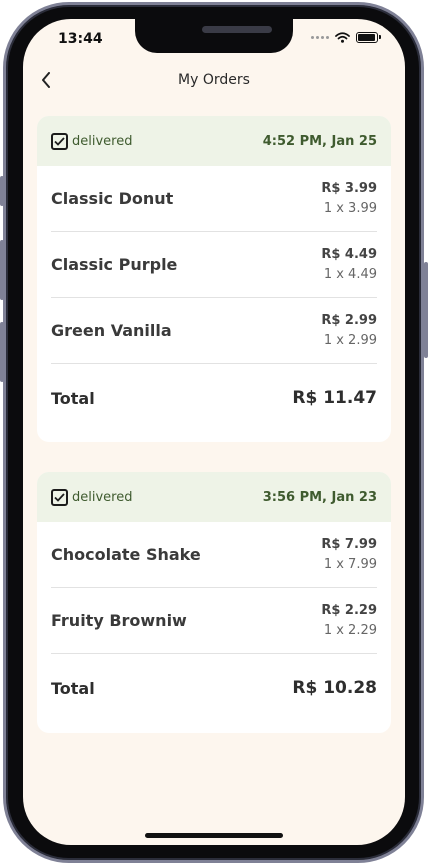 The height and width of the screenshot is (866, 428). Describe the element at coordinates (214, 36) in the screenshot. I see `notch` at that location.